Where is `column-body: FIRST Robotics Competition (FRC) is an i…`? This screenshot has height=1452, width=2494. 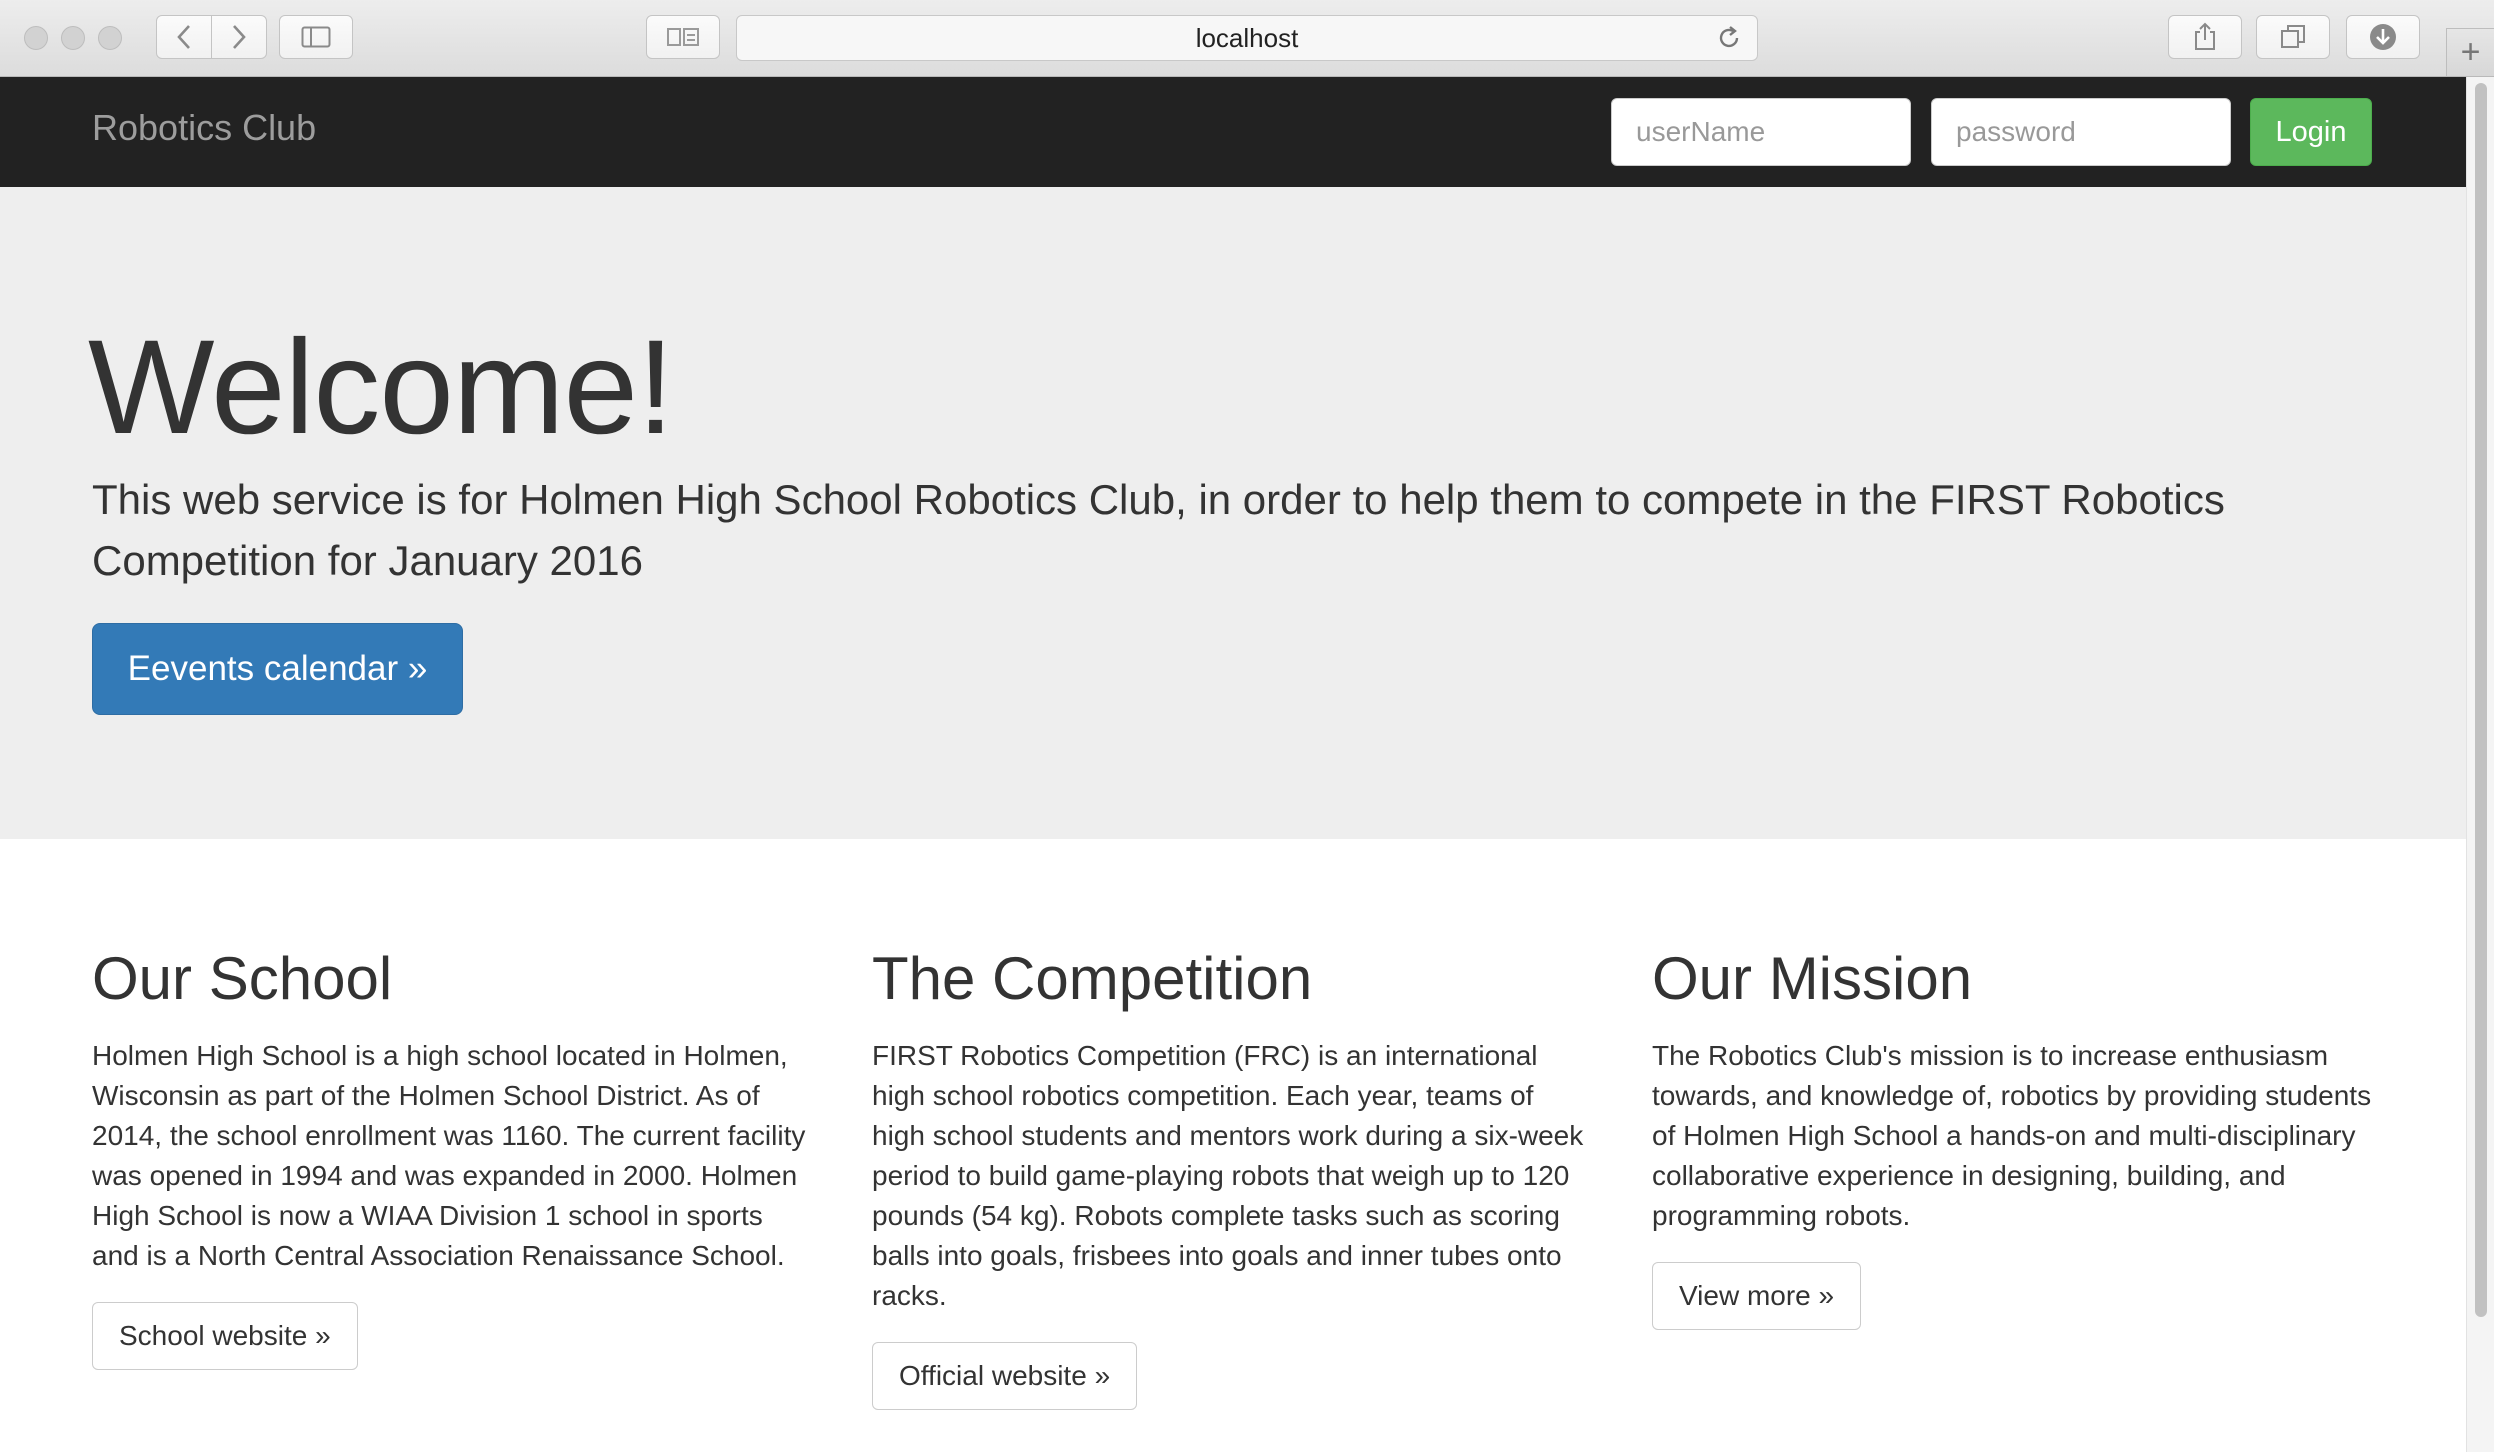 column-body: FIRST Robotics Competition (FRC) is an i… is located at coordinates (1228, 1175).